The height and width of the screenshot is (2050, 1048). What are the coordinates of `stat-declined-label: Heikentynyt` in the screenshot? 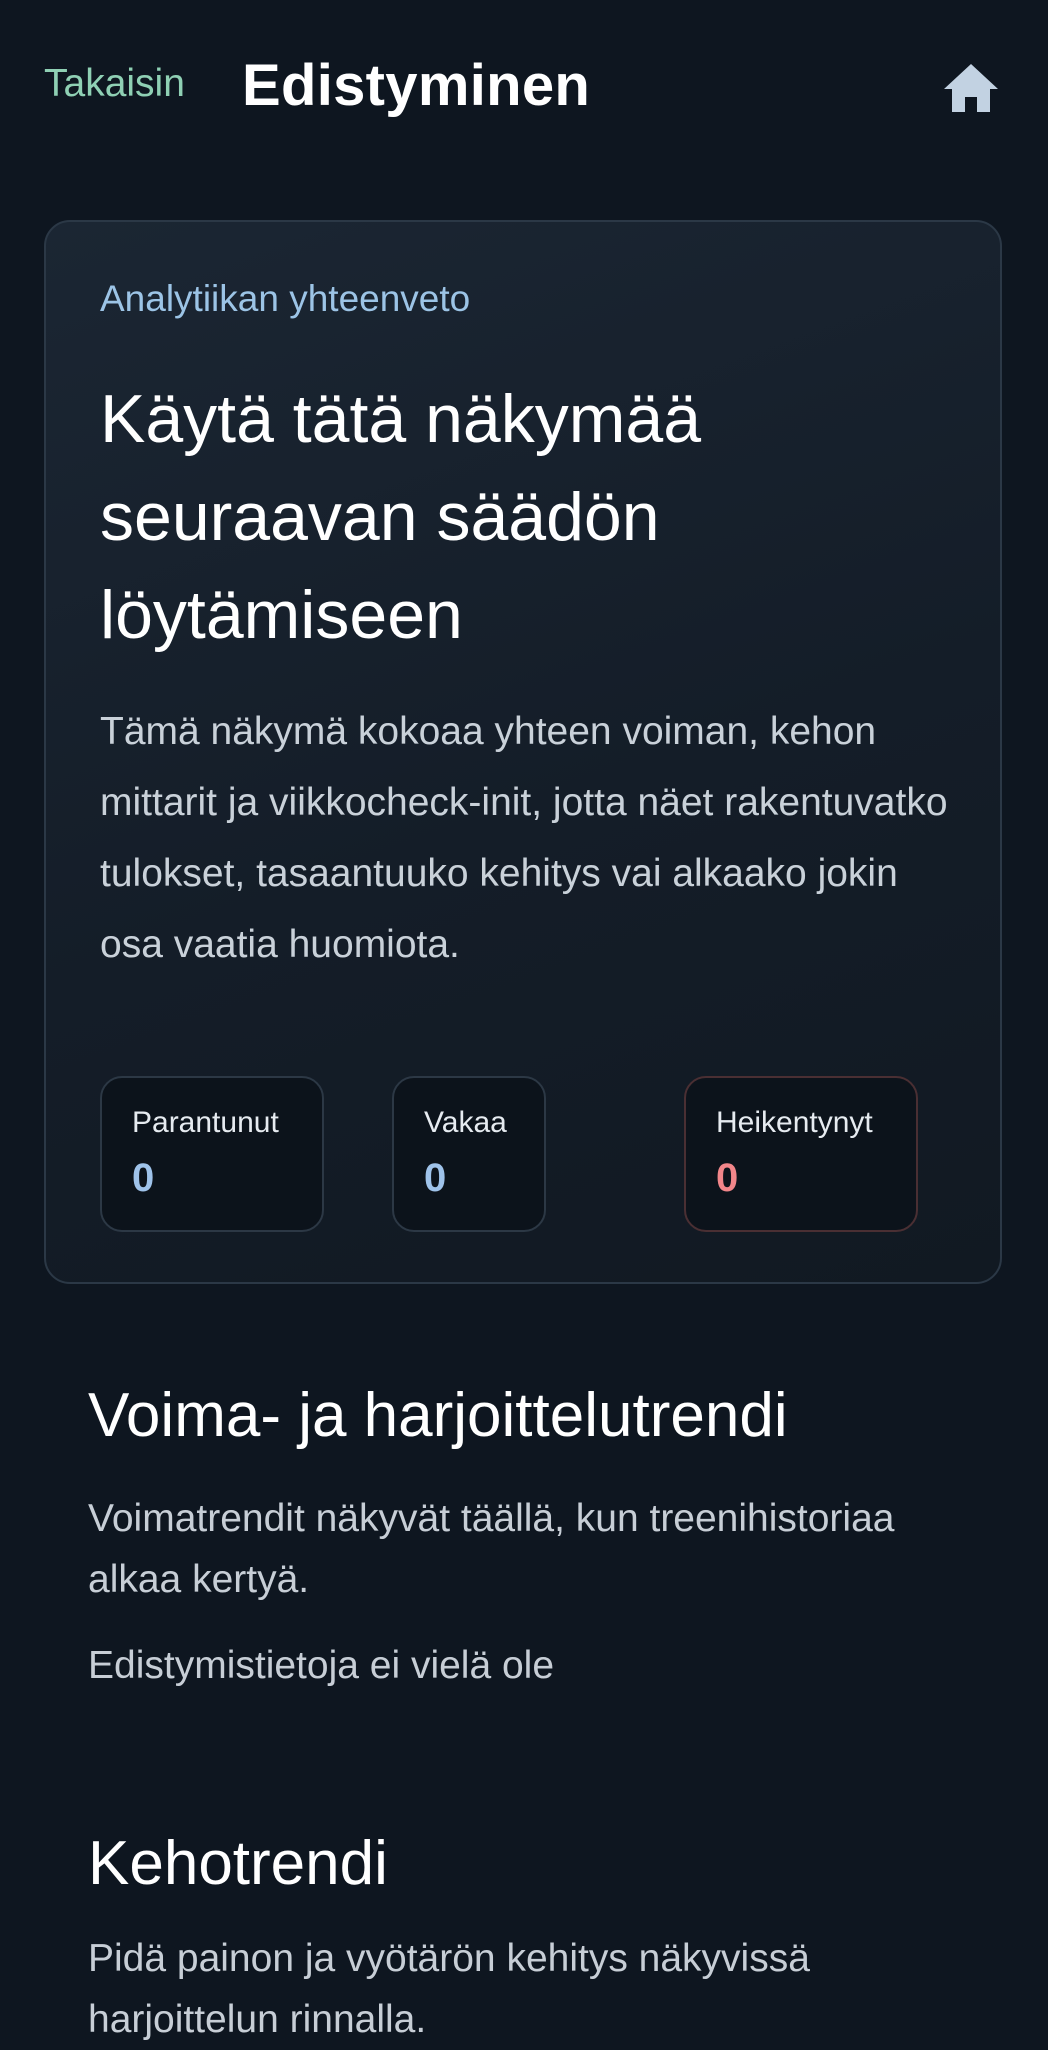 It's located at (794, 1122).